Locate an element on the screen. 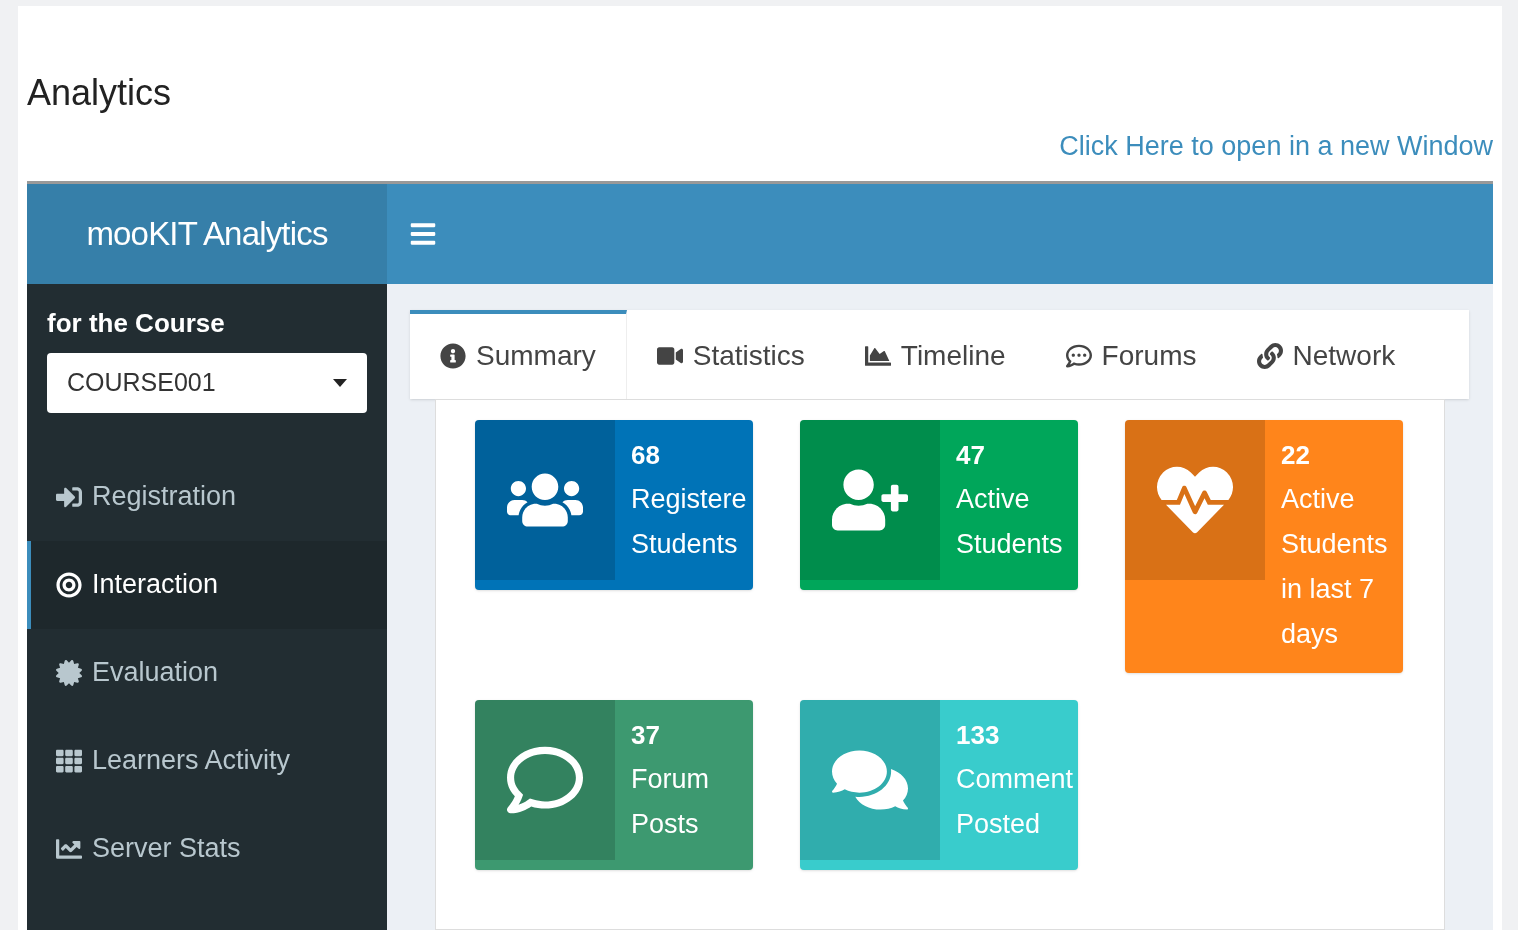 This screenshot has height=930, width=1518. stat-label: Active Students is located at coordinates (1010, 521).